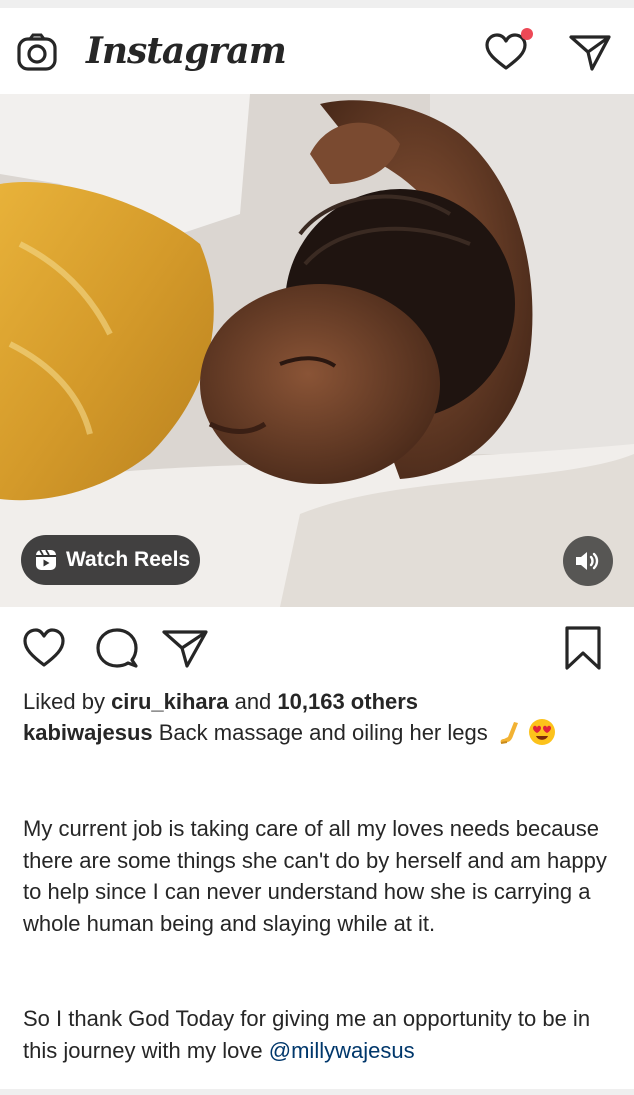 The width and height of the screenshot is (634, 1095). I want to click on app-header: Instagram, so click(317, 51).